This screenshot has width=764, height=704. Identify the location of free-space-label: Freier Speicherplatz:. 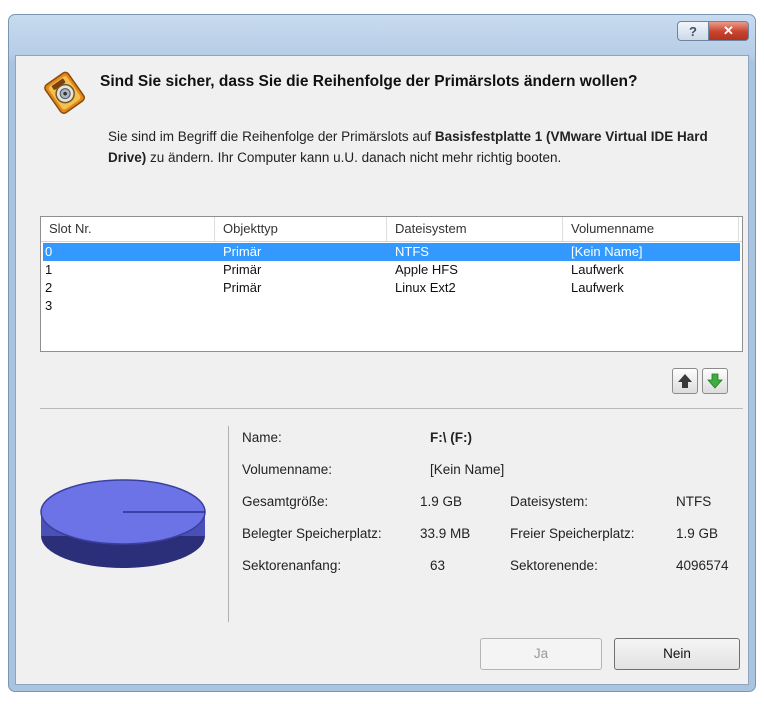
(572, 533).